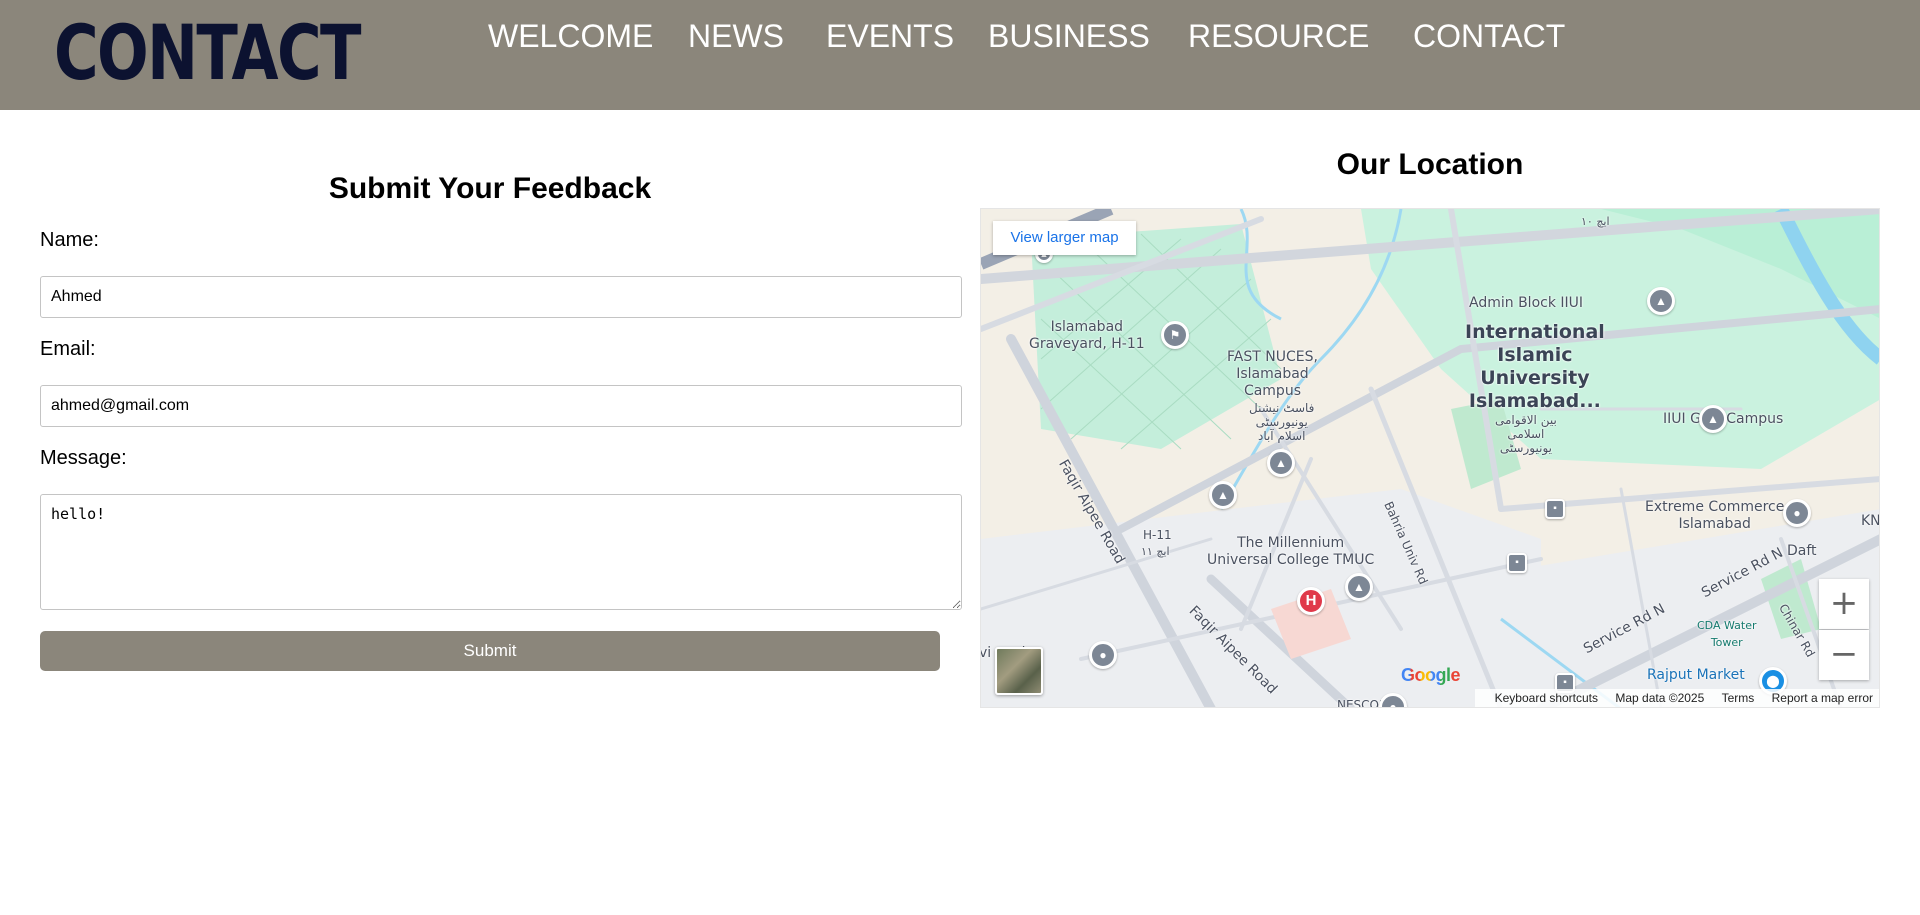  Describe the element at coordinates (490, 651) in the screenshot. I see `submit-button: Submit` at that location.